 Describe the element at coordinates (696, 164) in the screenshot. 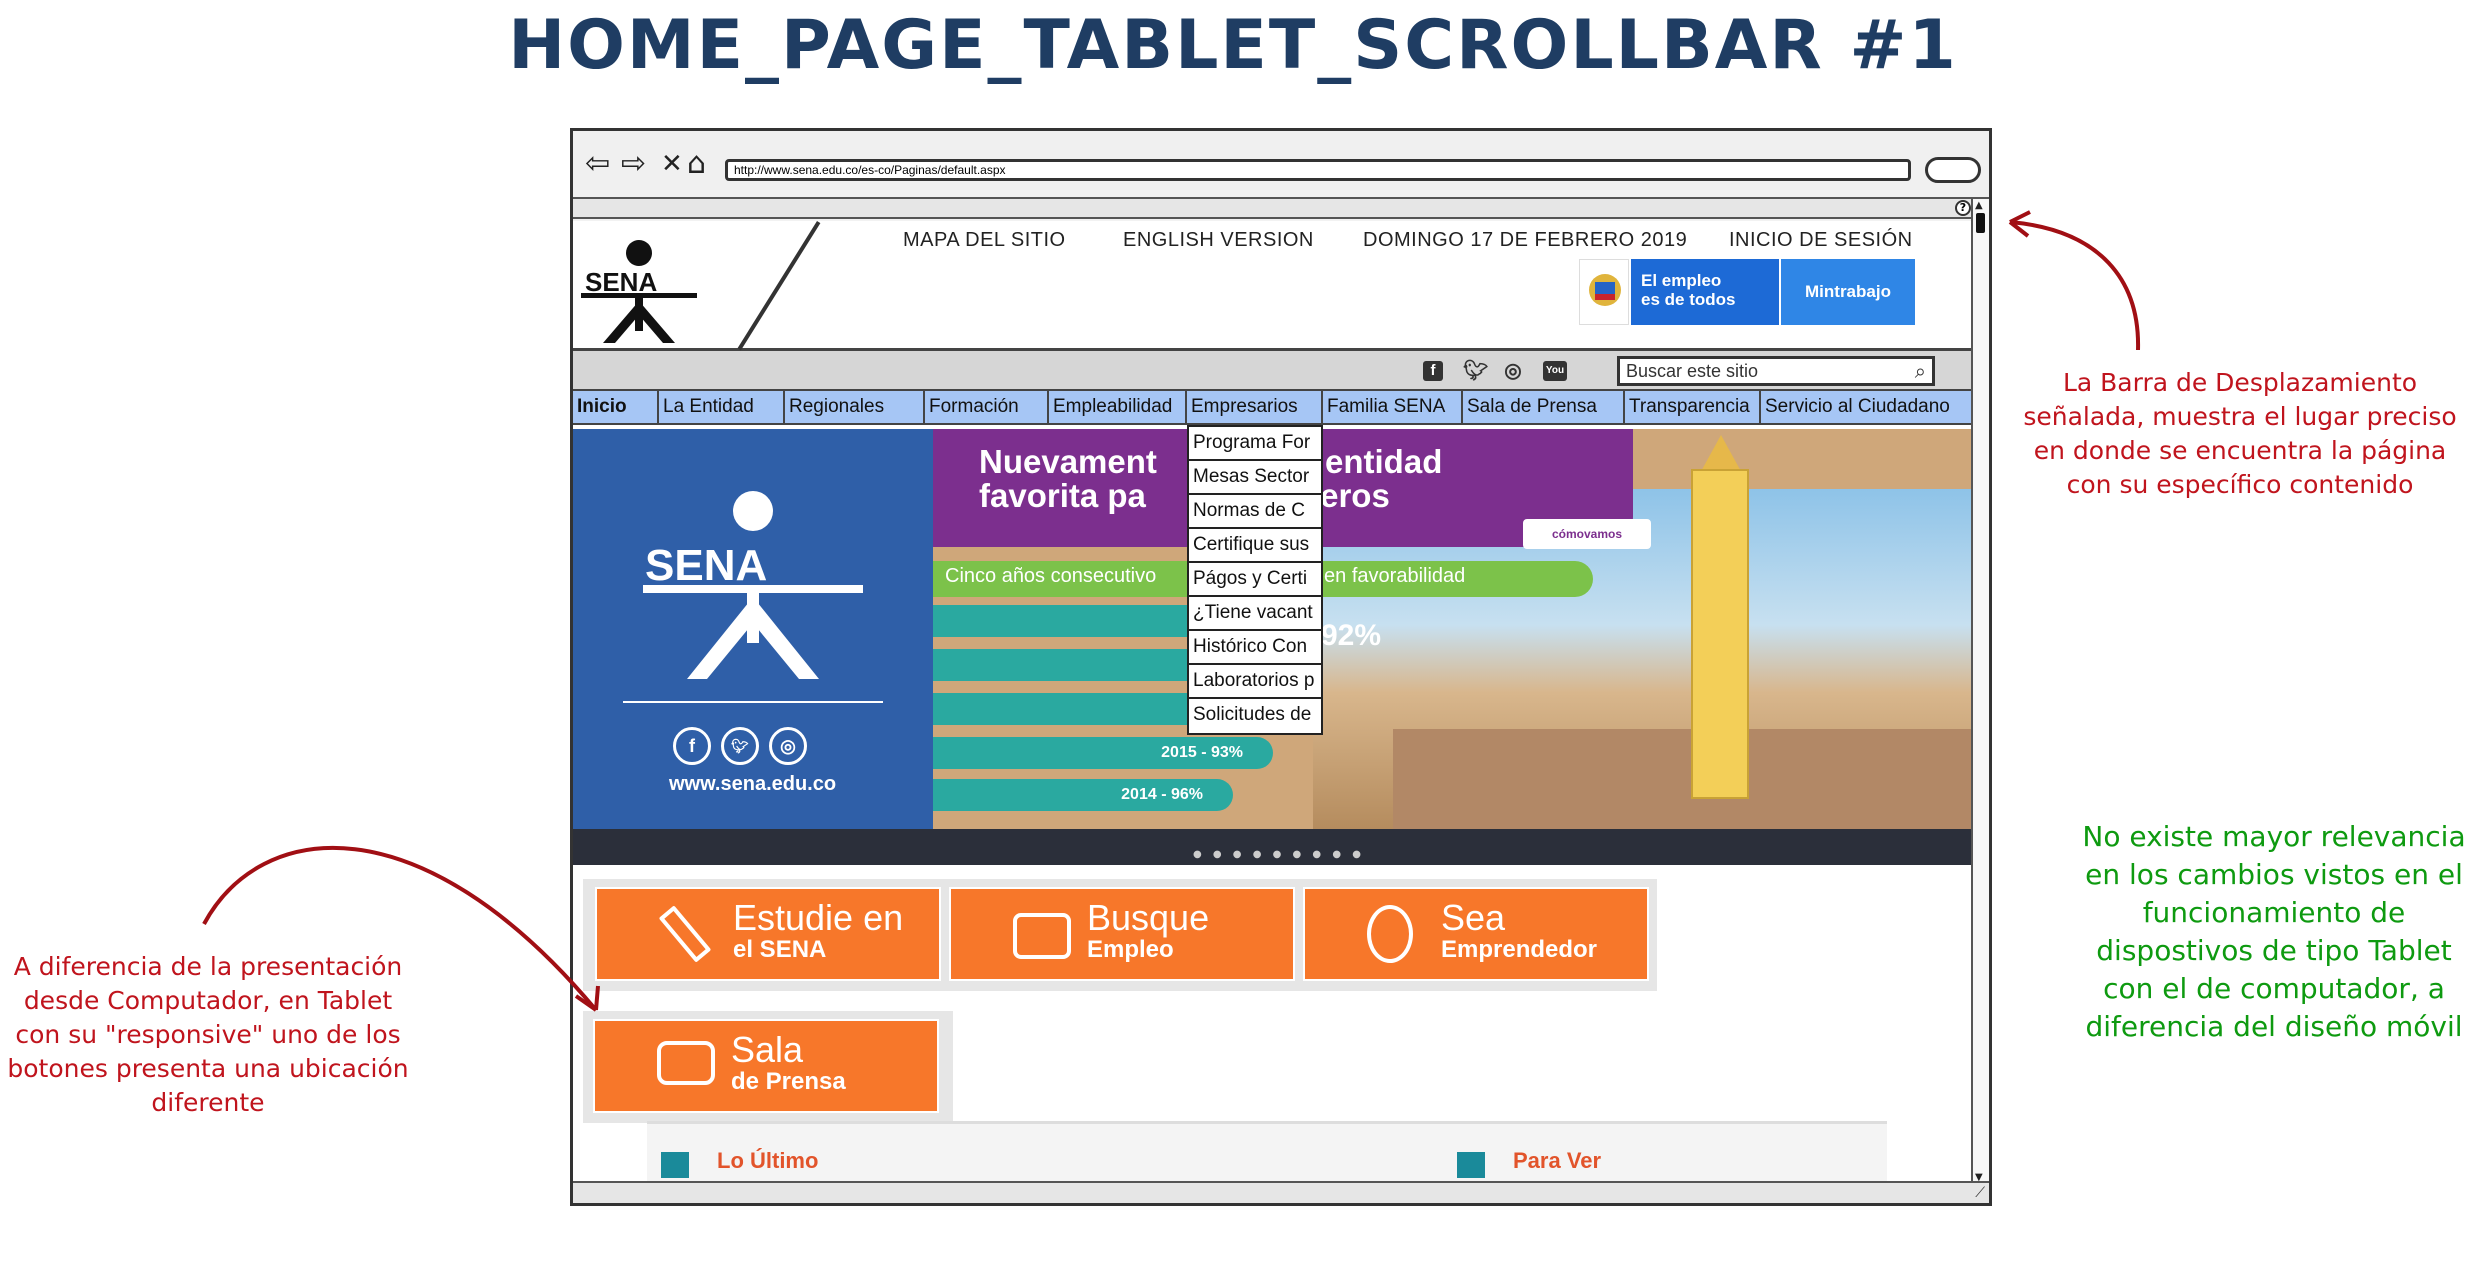

I see `home-icon: ⌂` at that location.